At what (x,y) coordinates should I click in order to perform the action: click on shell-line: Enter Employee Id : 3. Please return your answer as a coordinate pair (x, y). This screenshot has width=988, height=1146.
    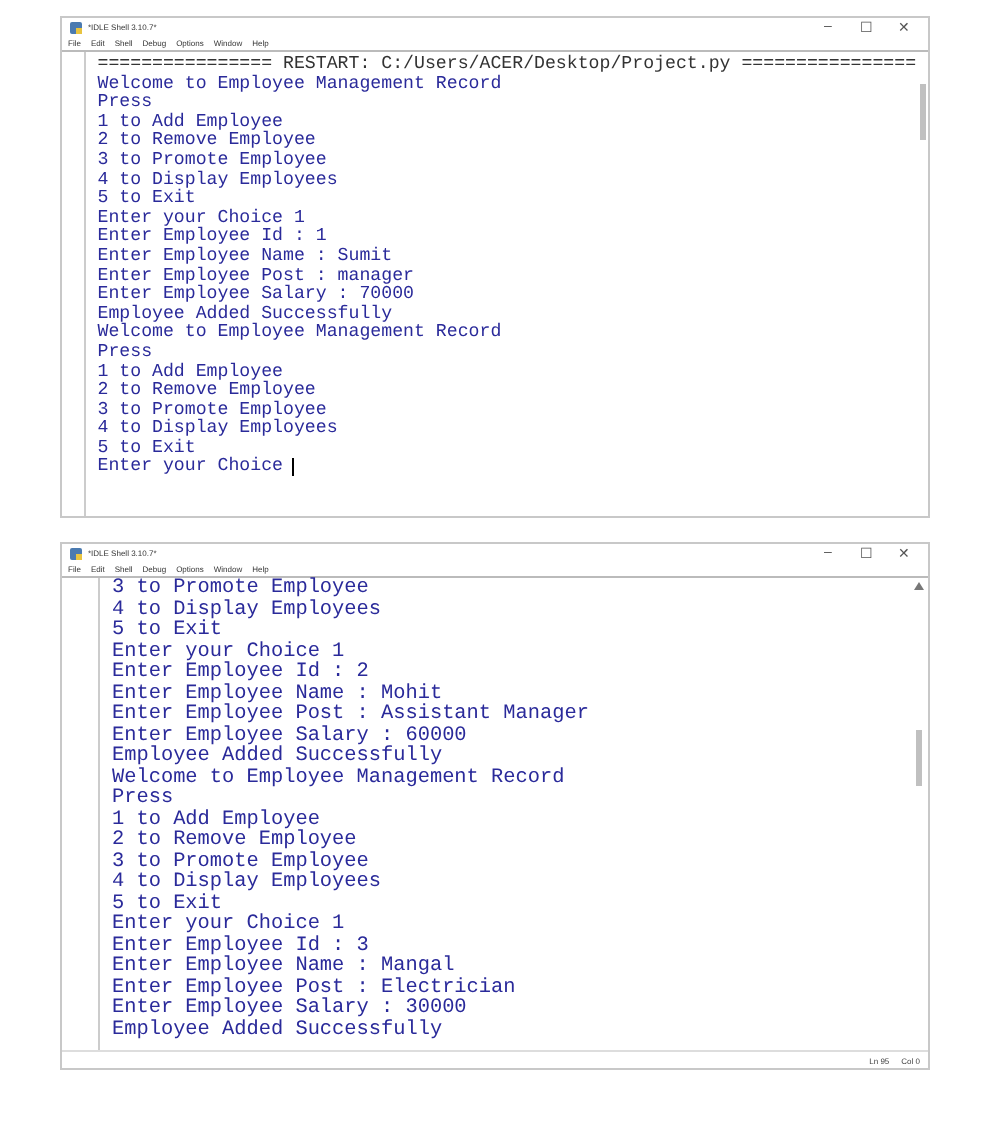
    Looking at the image, I should click on (241, 947).